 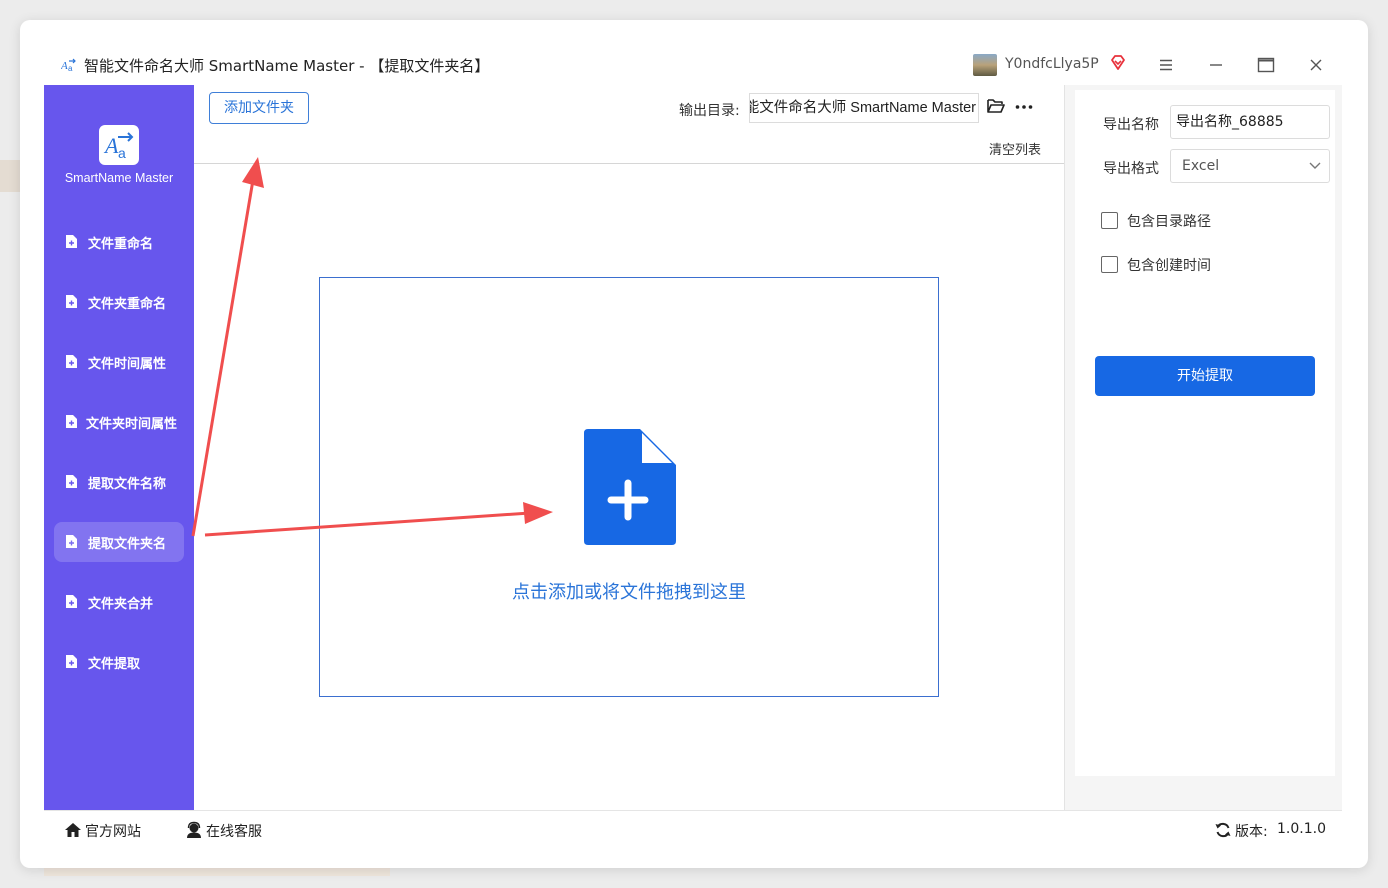 I want to click on sidebar-item-folder-merge: 文件夹合并, so click(x=119, y=602).